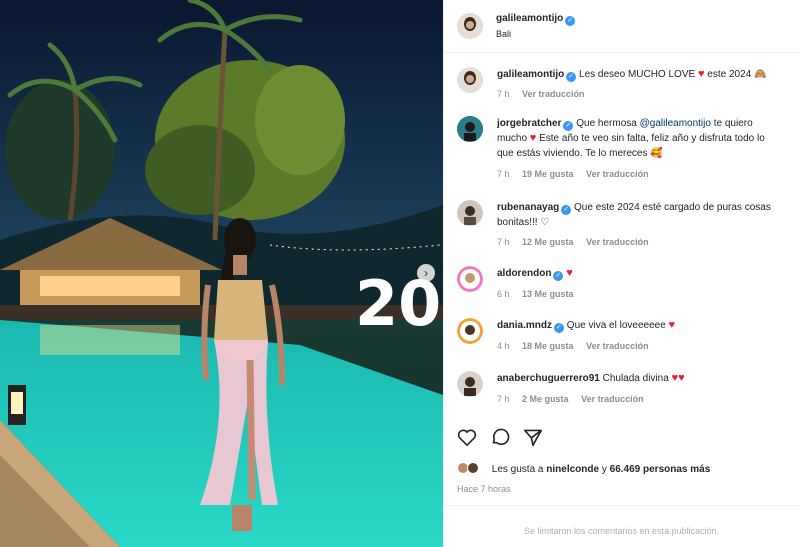 The image size is (800, 547). Describe the element at coordinates (470, 468) in the screenshot. I see `liker-avatars` at that location.